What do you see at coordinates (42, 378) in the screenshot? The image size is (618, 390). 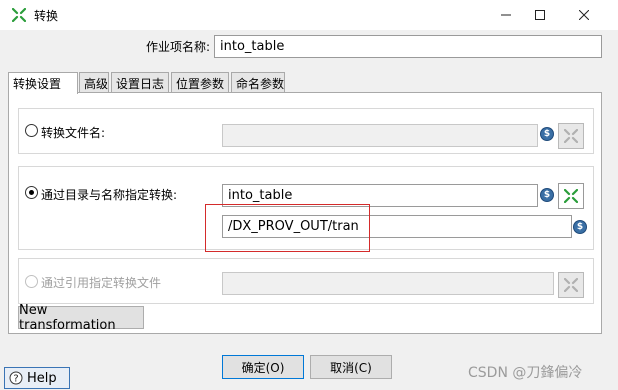 I see `help-label: Help` at bounding box center [42, 378].